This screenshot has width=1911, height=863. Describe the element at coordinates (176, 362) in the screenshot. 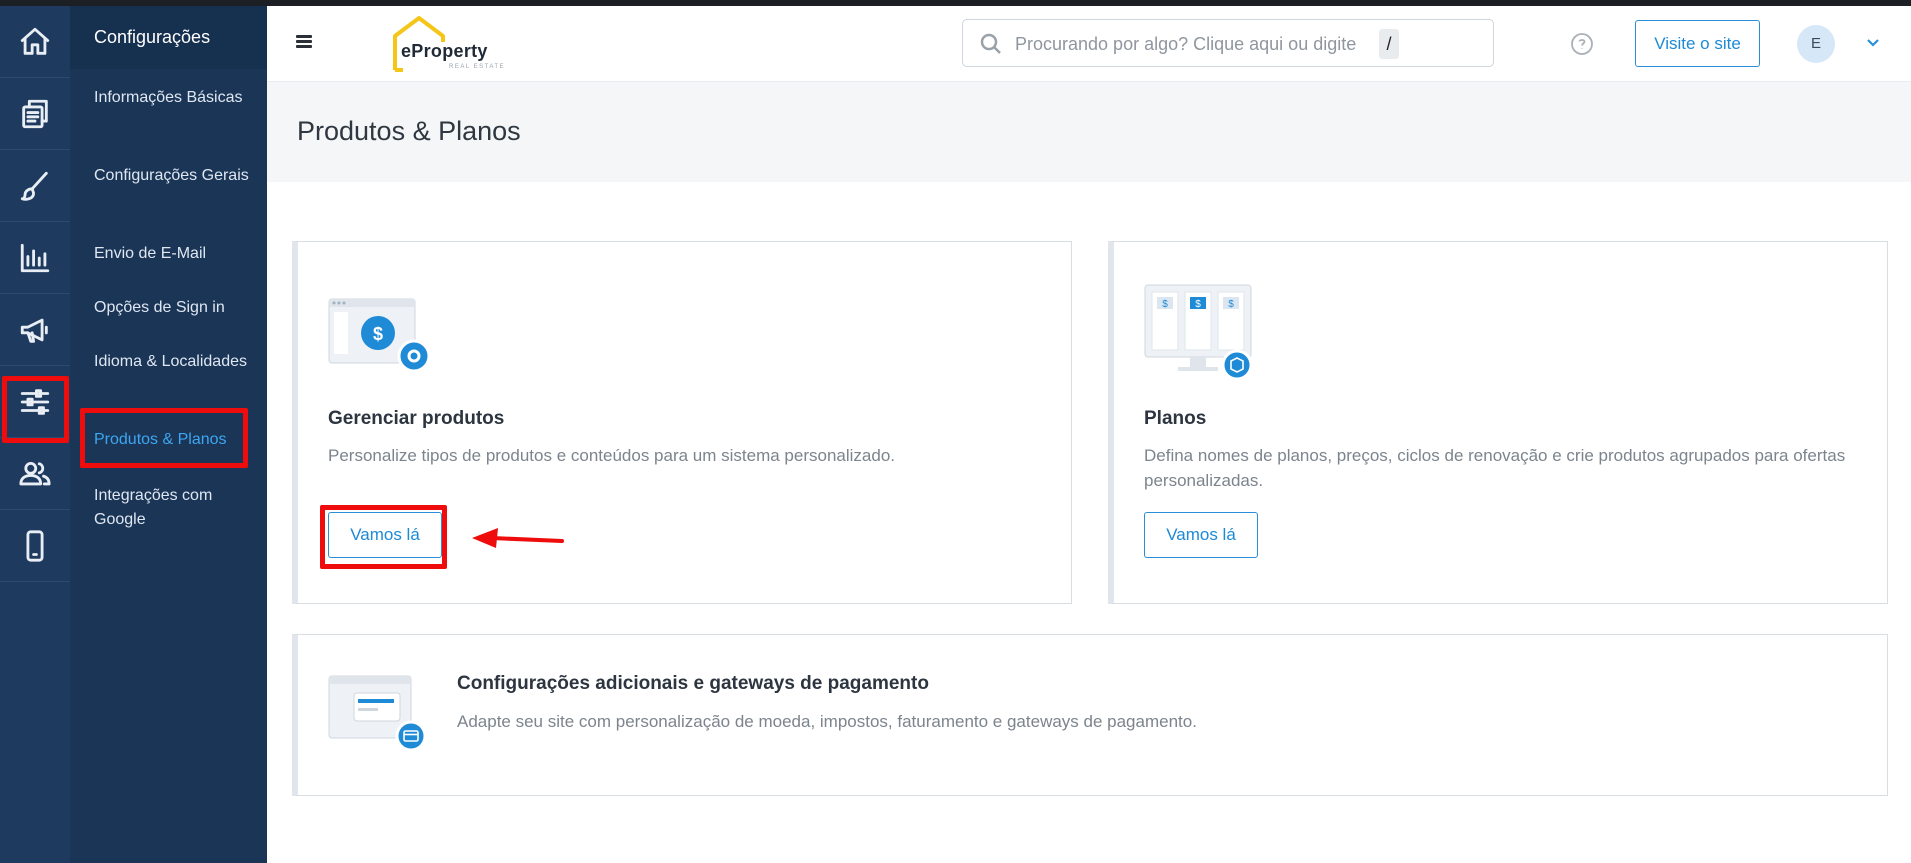

I see `settings-item-language: Idioma & Localidades` at that location.